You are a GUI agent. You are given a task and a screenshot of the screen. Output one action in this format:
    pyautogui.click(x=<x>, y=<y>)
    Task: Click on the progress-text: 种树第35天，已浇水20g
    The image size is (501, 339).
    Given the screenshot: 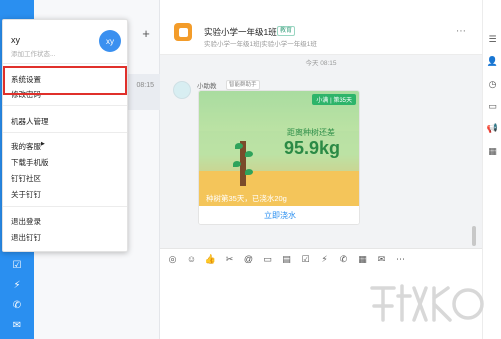 What is the action you would take?
    pyautogui.click(x=246, y=198)
    